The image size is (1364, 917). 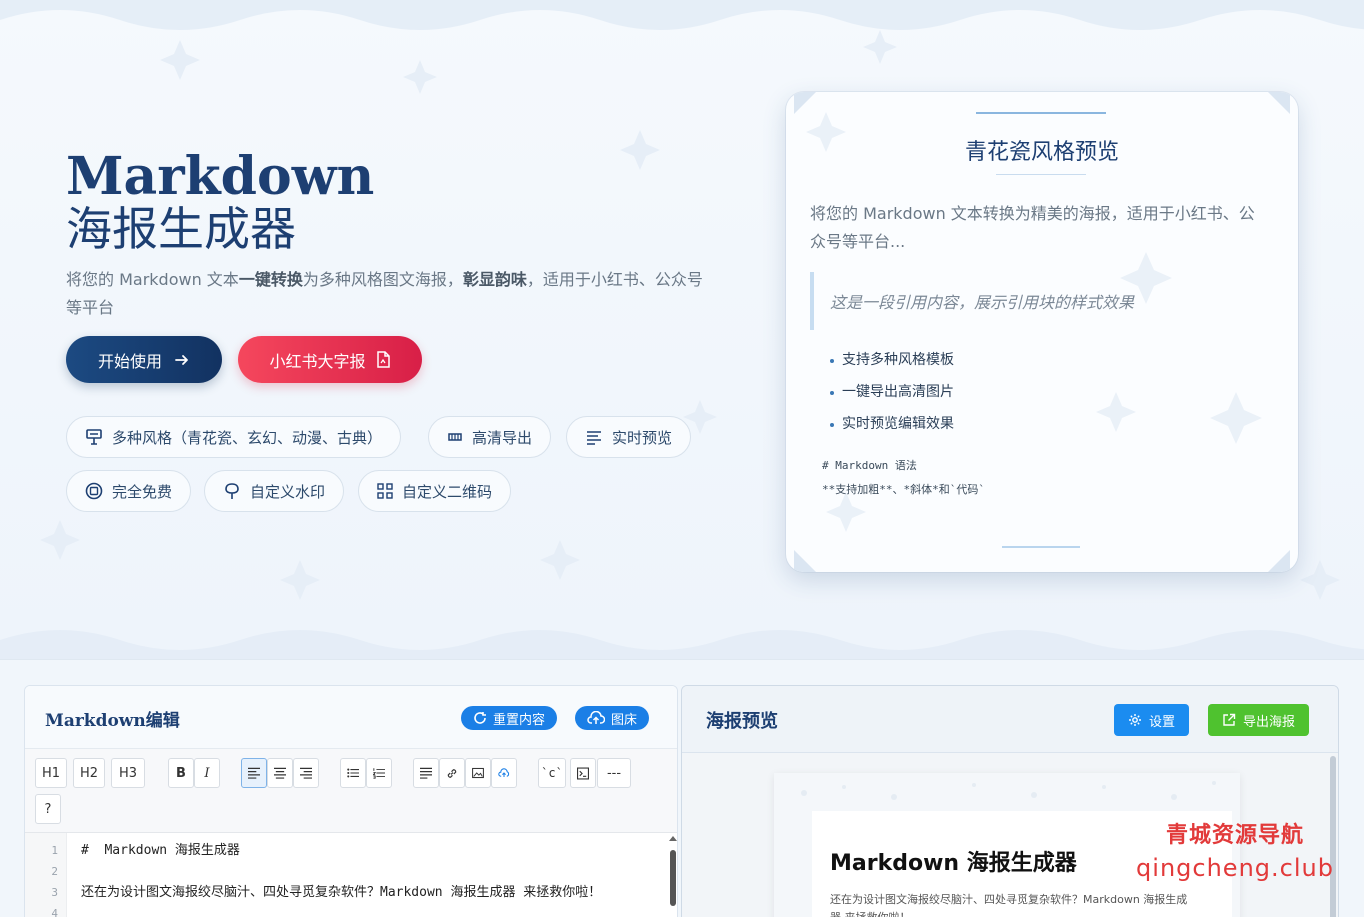 What do you see at coordinates (673, 871) in the screenshot?
I see `editor-scrollbar` at bounding box center [673, 871].